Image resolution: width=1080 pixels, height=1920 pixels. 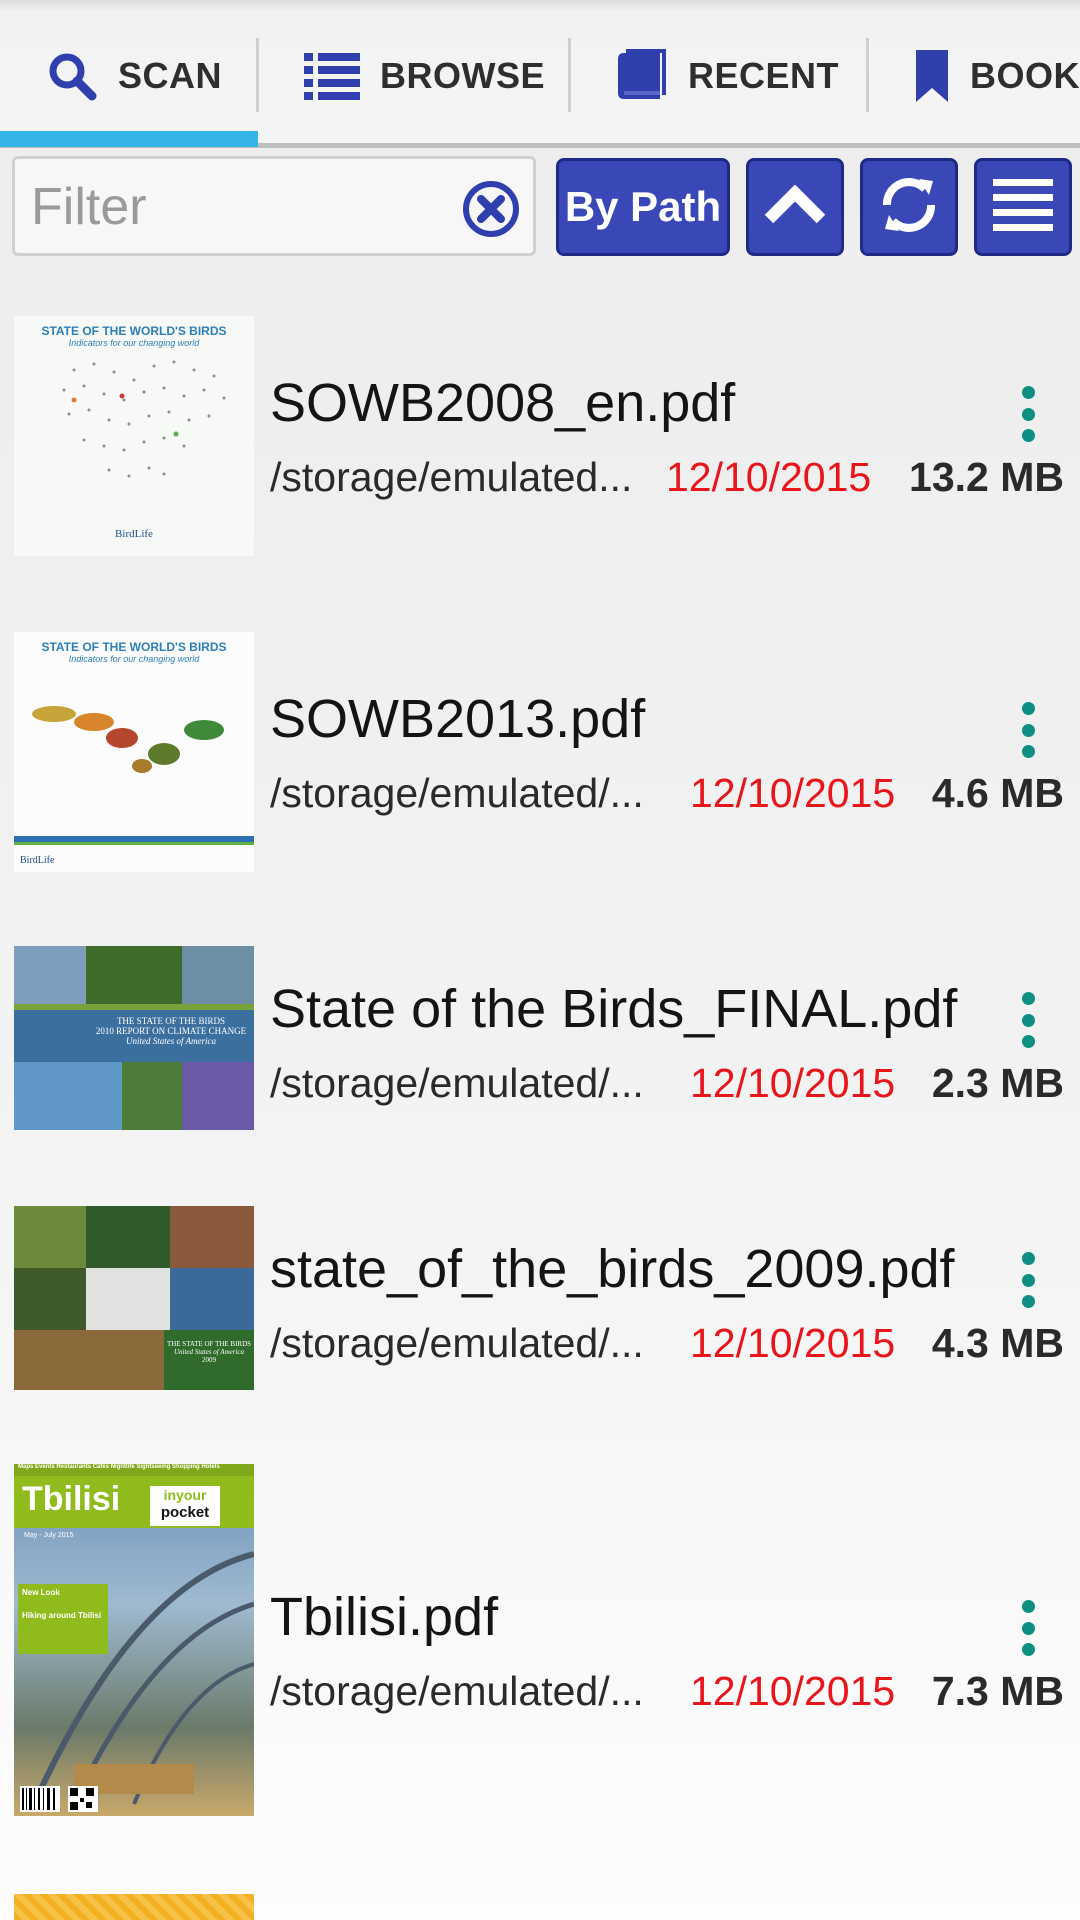 I want to click on bookmark-icon, so click(x=932, y=76).